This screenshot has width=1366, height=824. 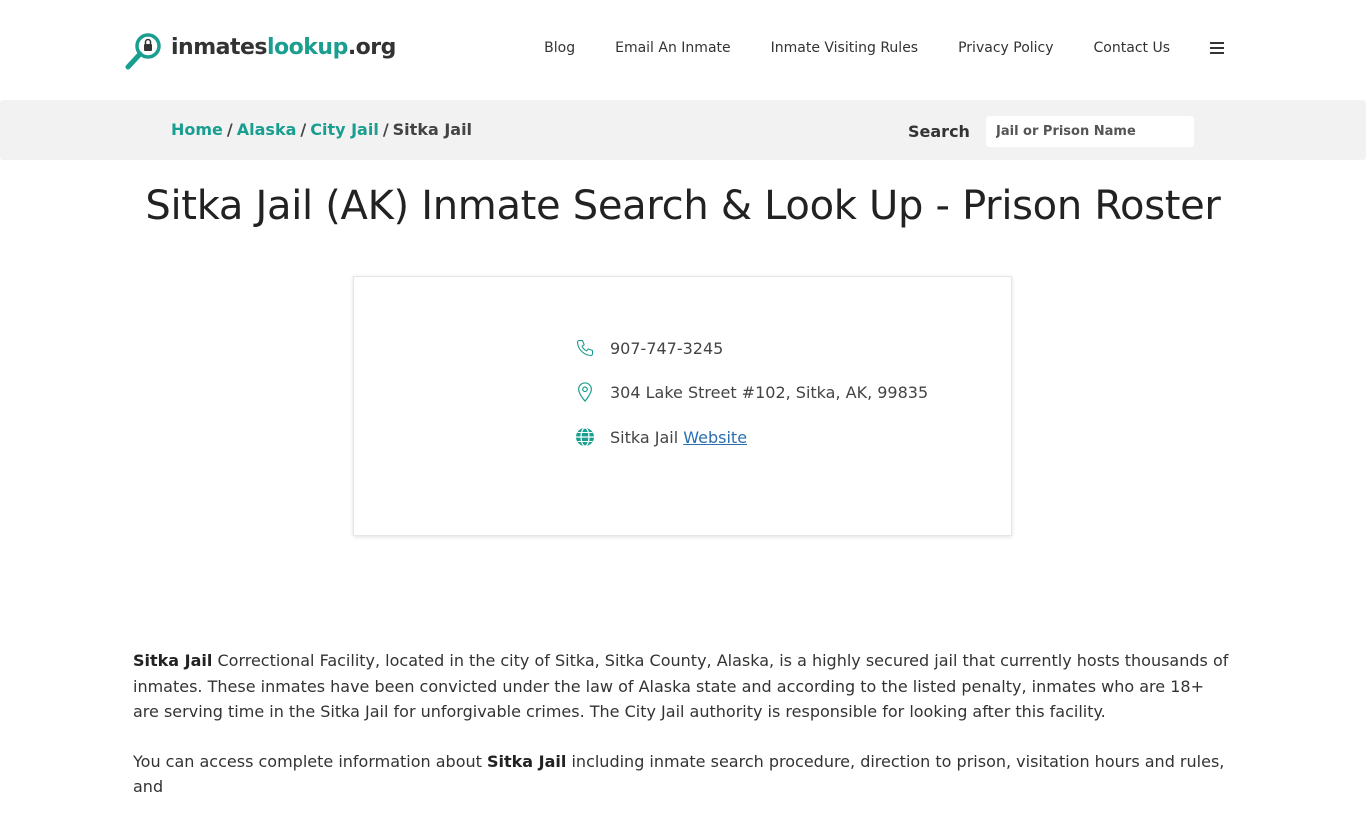 What do you see at coordinates (673, 48) in the screenshot?
I see `nav-email-an-inmate: Email An Inmate` at bounding box center [673, 48].